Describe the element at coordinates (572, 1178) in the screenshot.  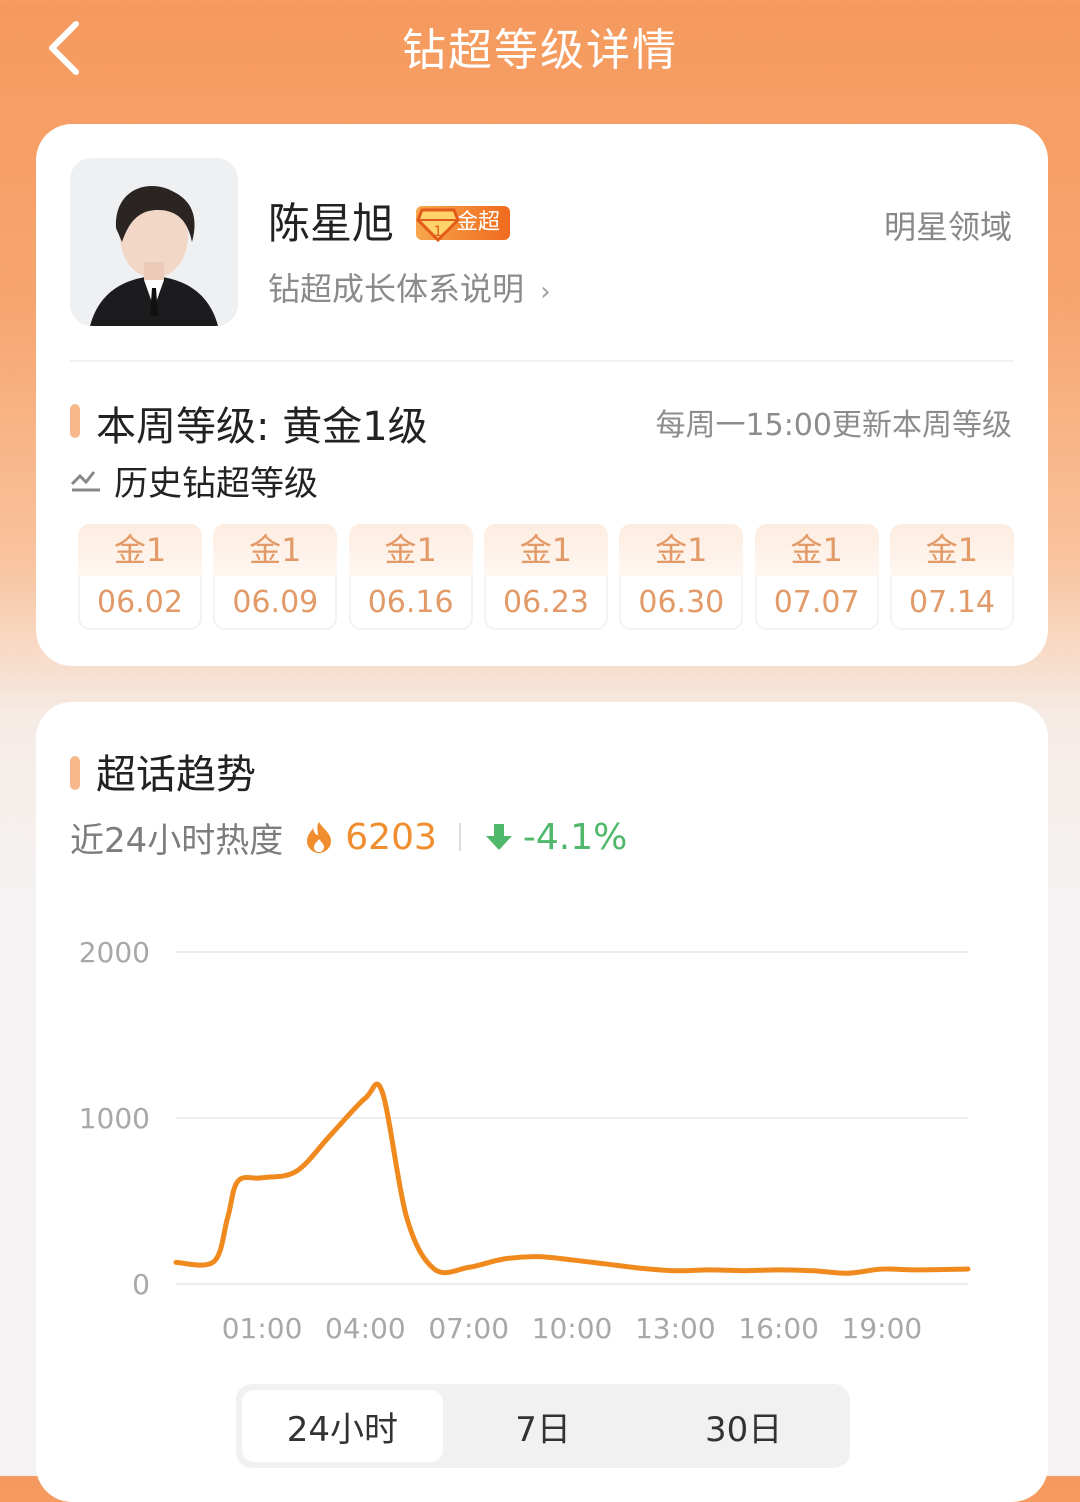
I see `series-line` at that location.